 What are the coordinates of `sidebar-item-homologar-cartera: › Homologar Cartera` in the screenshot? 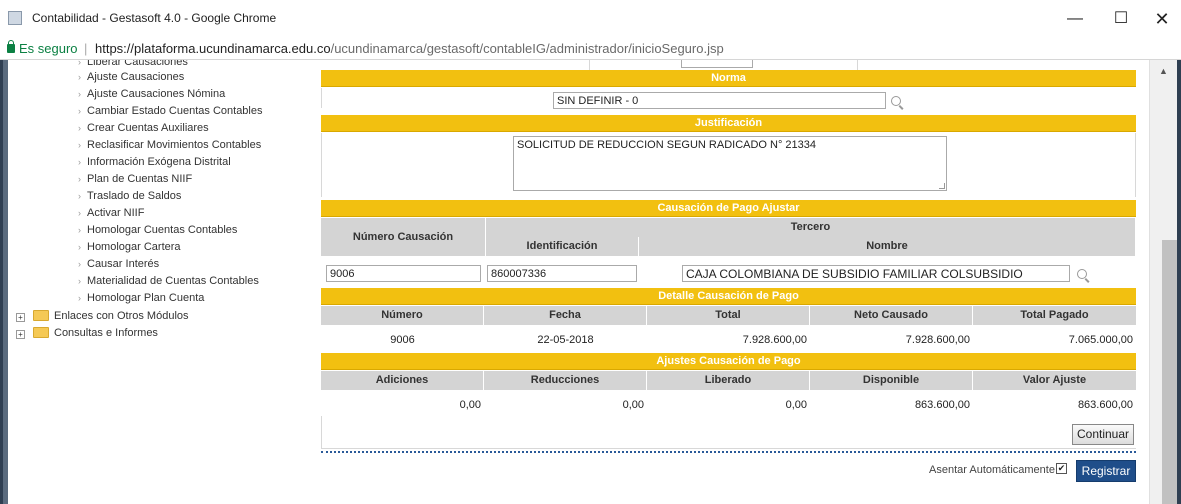 It's located at (129, 247).